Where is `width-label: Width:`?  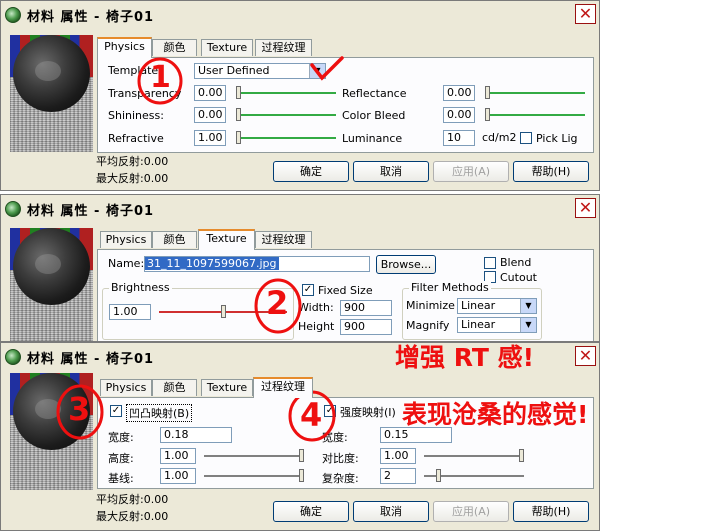
width-label: Width: is located at coordinates (316, 307).